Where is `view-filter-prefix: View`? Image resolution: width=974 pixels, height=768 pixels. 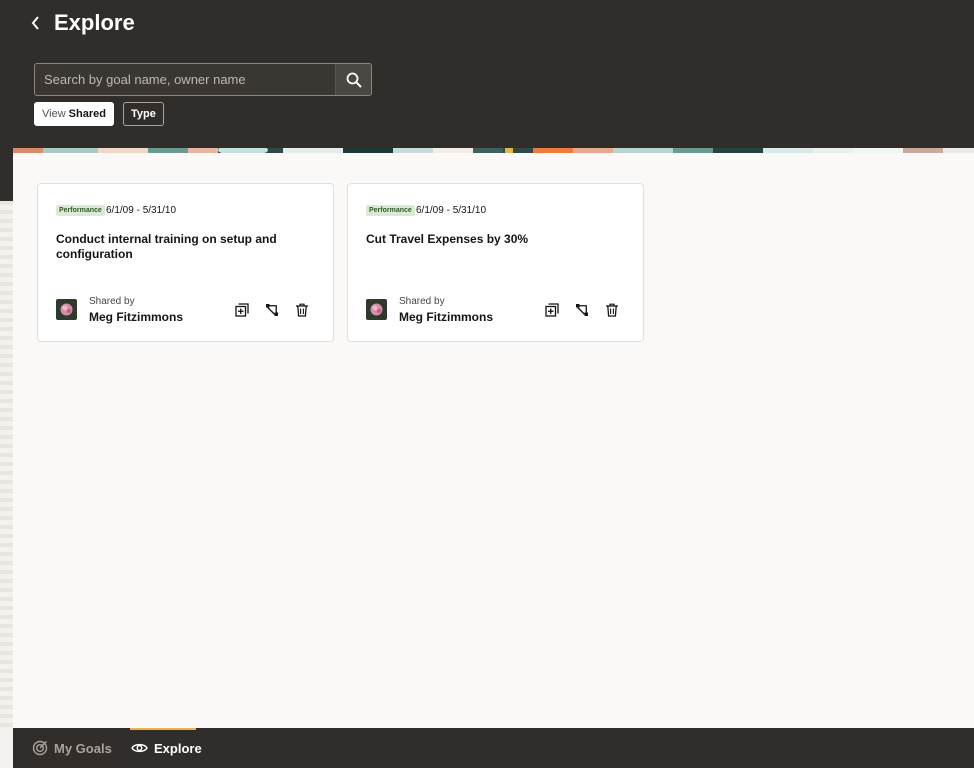
view-filter-prefix: View is located at coordinates (54, 114).